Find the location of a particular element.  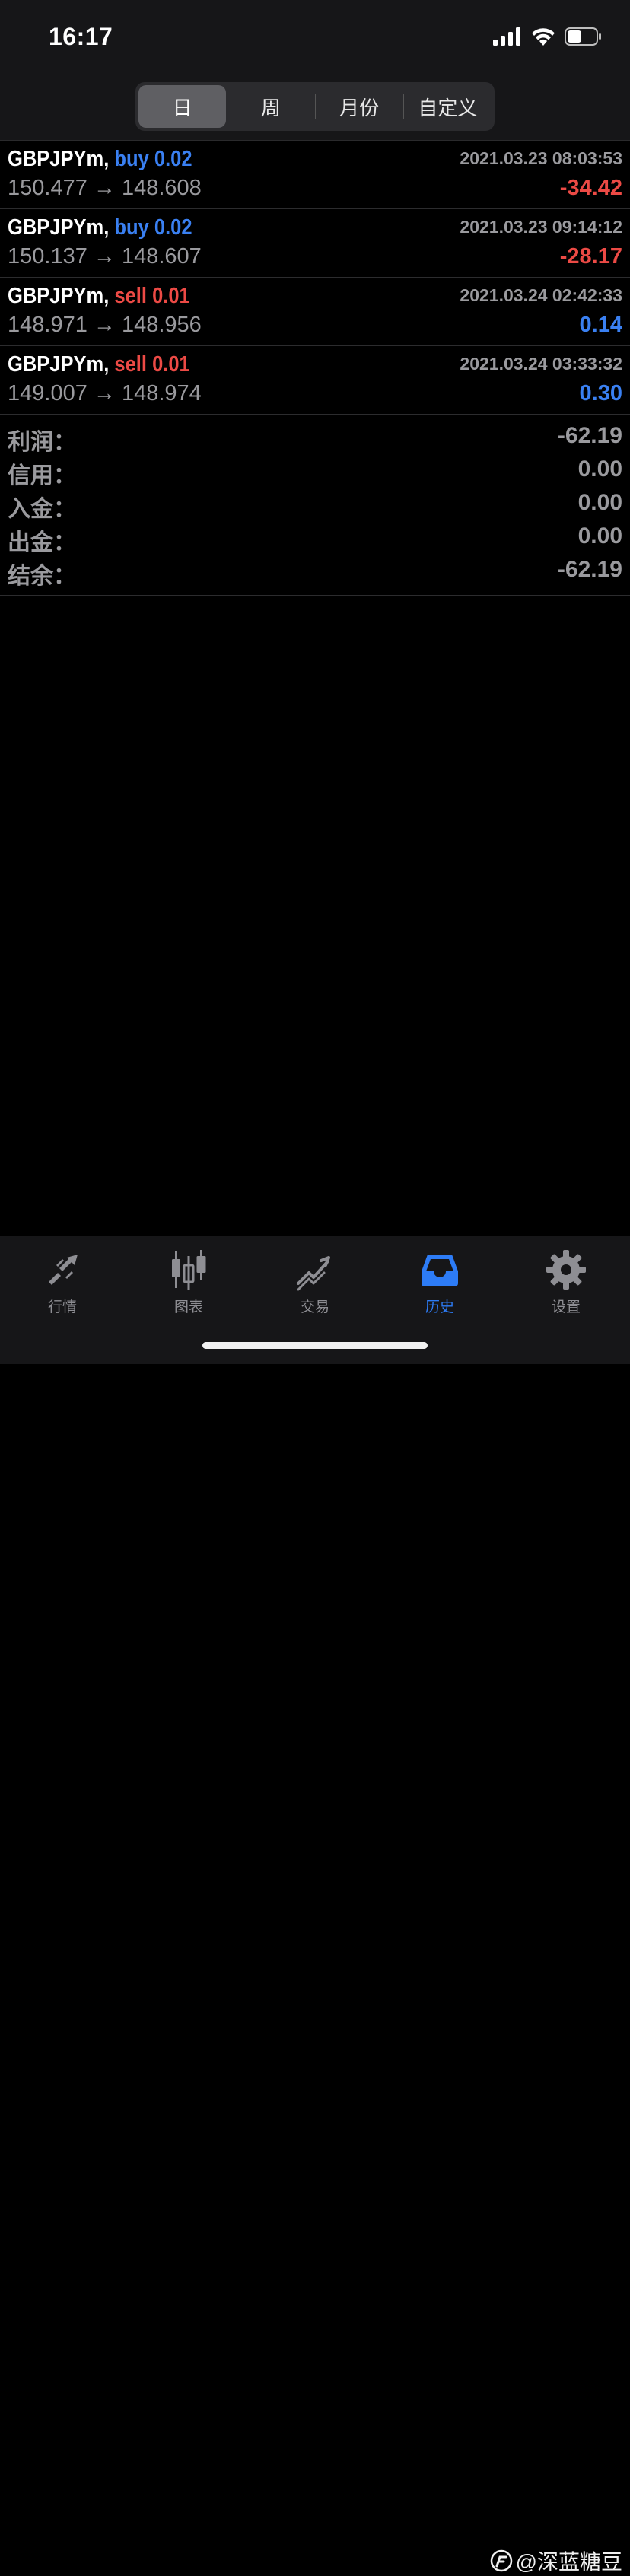

status-icons is located at coordinates (548, 36).